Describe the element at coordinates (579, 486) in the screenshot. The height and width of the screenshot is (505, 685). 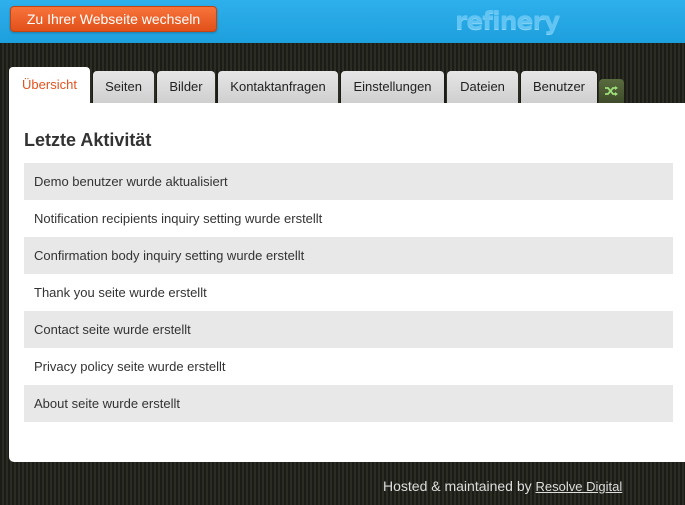
I see `resolve-digital-link: Resolve Digital` at that location.